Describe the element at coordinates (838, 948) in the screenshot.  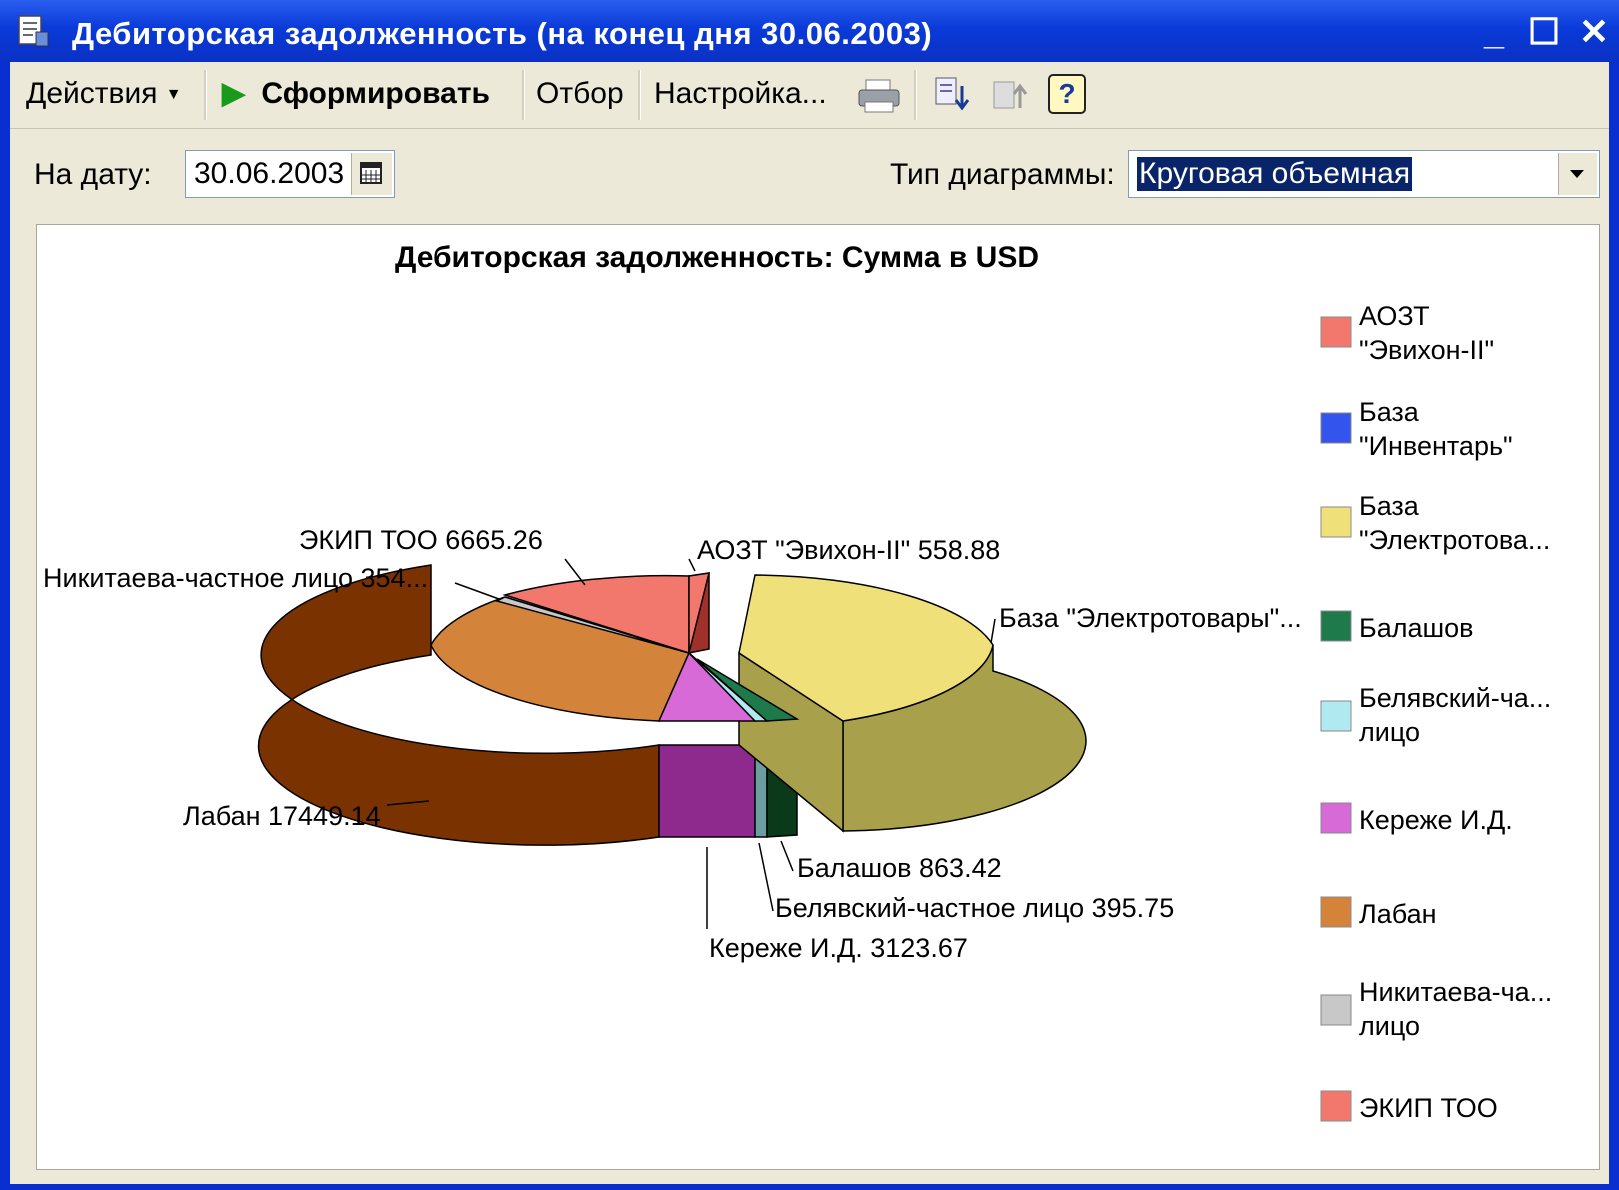
I see `label-kerezhe: Кереже И.Д. 3123.67` at that location.